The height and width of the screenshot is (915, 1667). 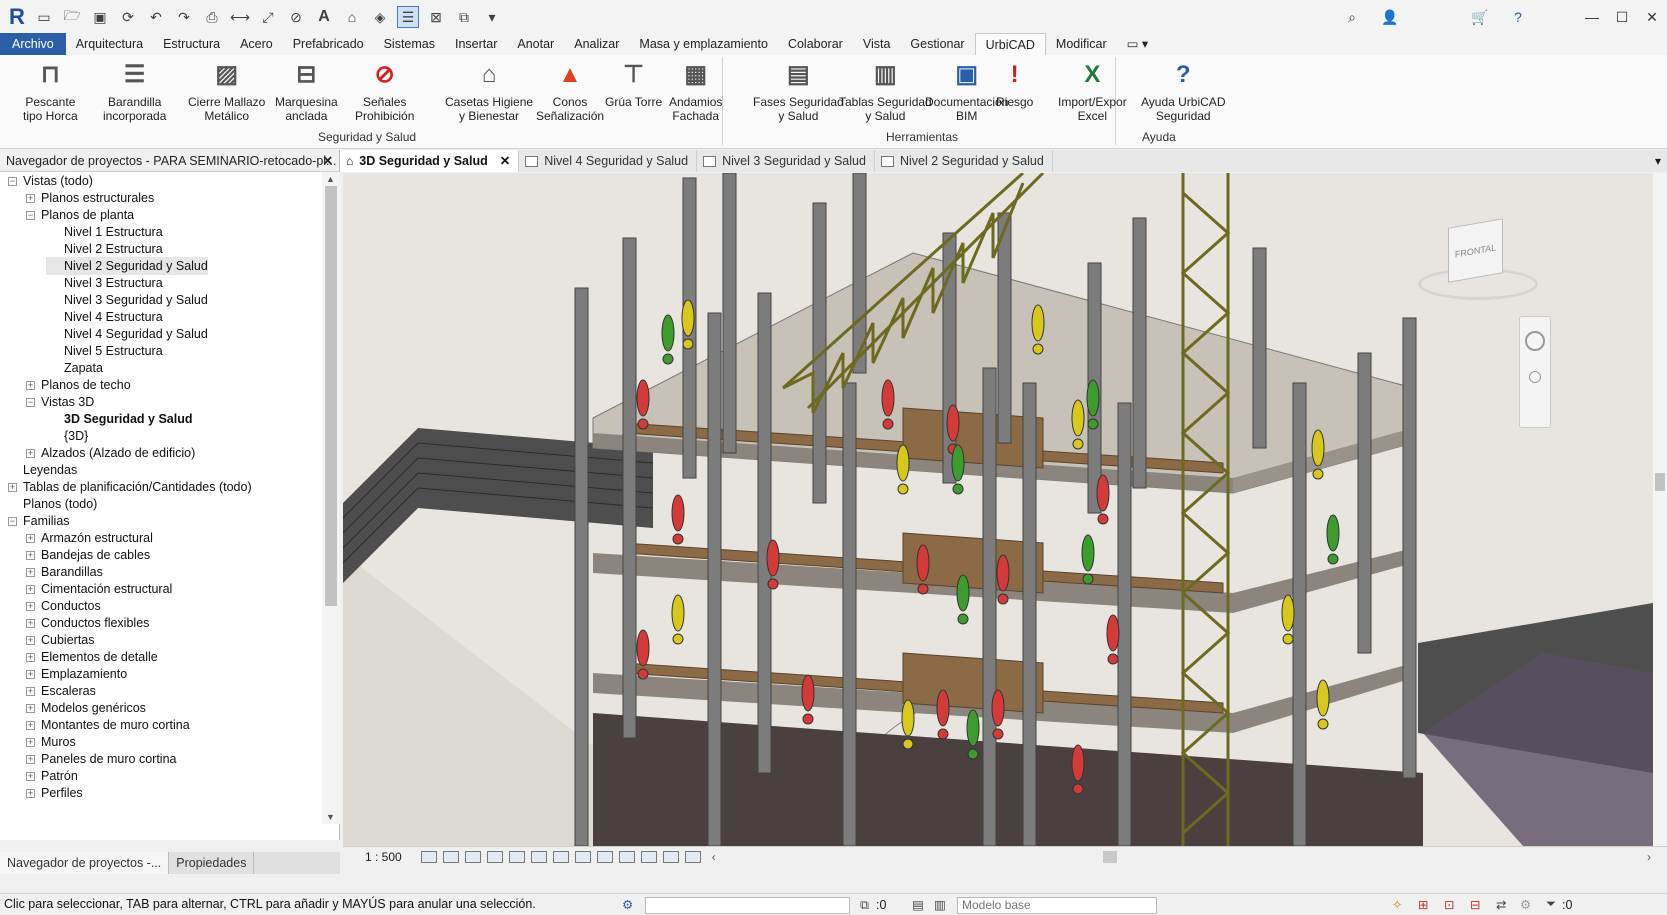 What do you see at coordinates (60, 402) in the screenshot?
I see `tree-item: − Vistas 3D` at bounding box center [60, 402].